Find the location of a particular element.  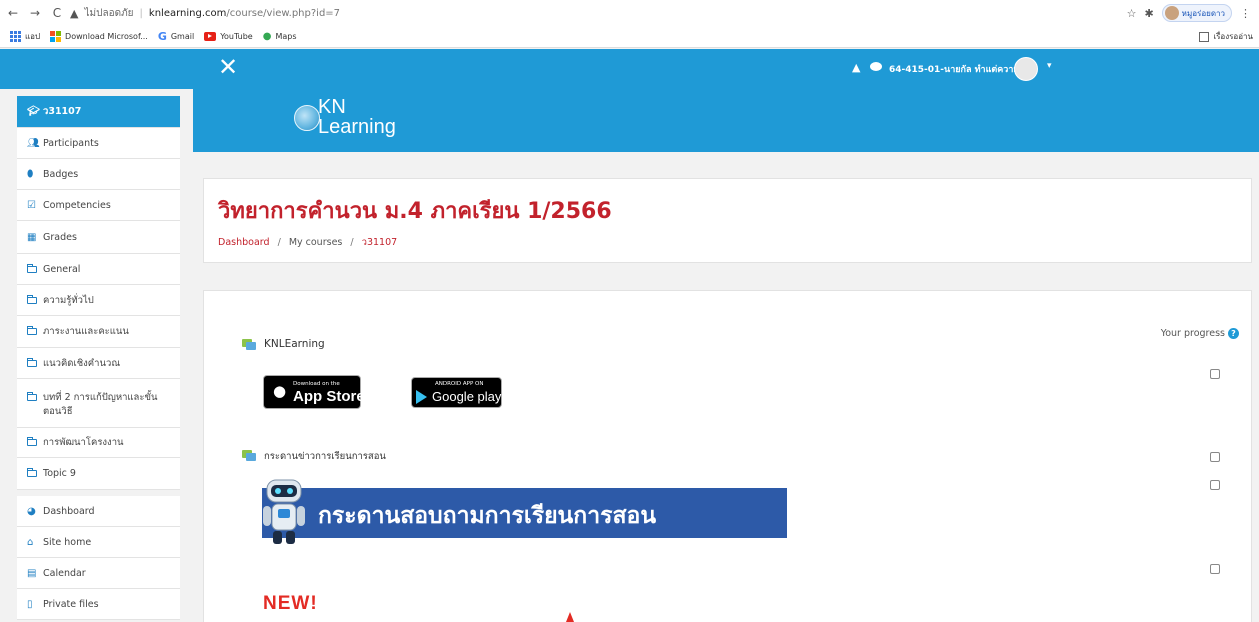

sidebar-item-label: แนวคิดเชิงคำนวณ is located at coordinates (82, 363).